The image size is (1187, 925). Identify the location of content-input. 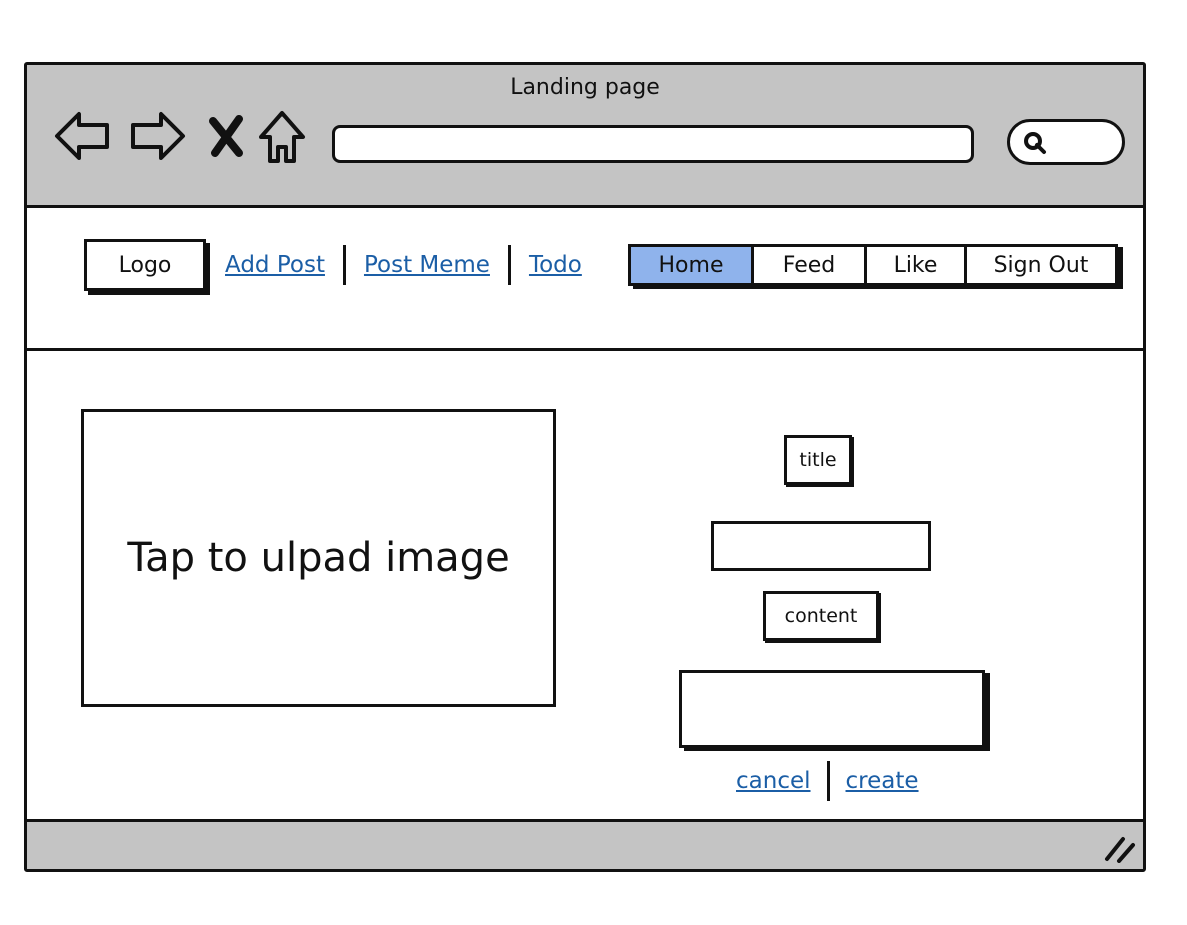
(832, 709).